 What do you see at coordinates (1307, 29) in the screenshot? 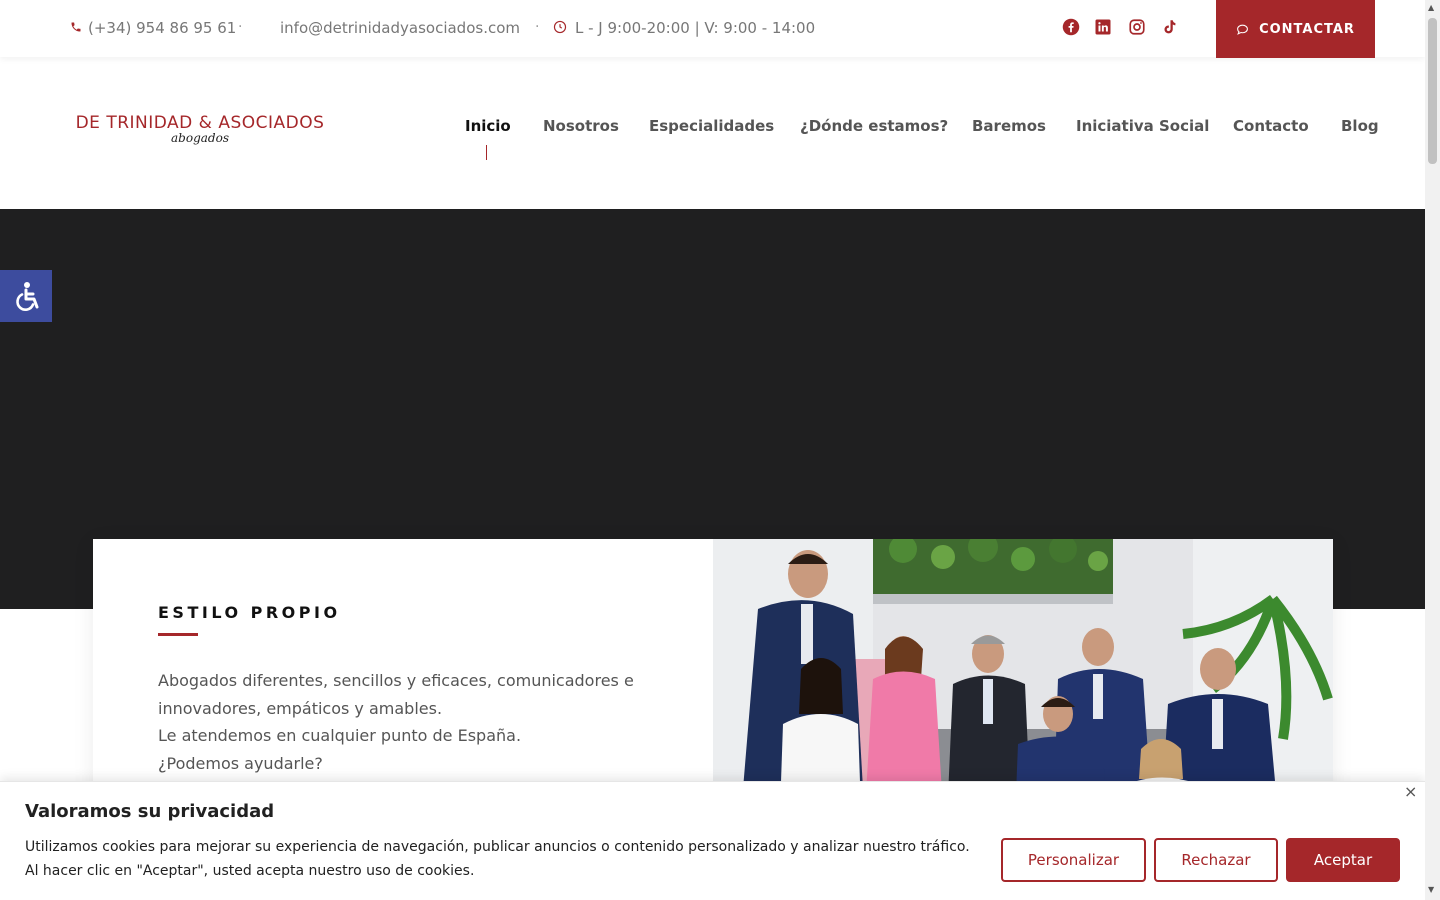
I see `contact-button-label: CONTACTAR` at bounding box center [1307, 29].